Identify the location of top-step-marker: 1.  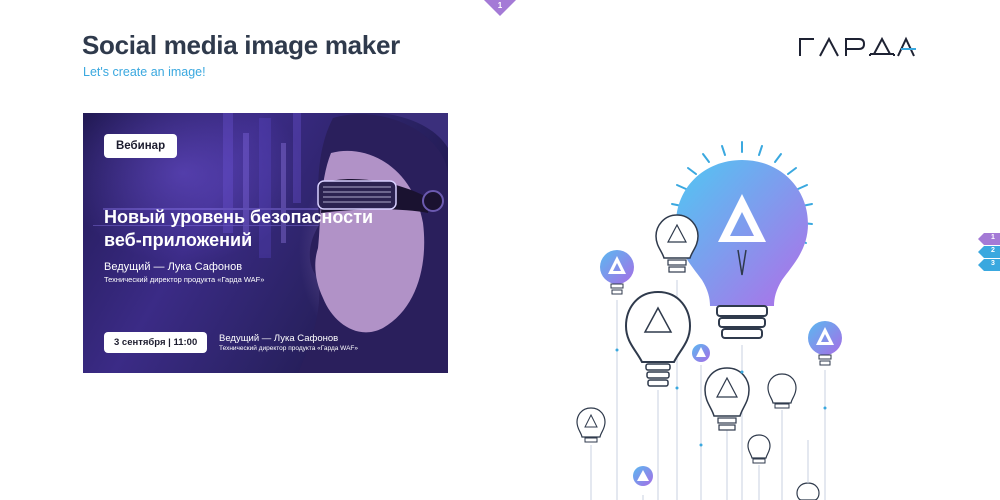
(500, 8).